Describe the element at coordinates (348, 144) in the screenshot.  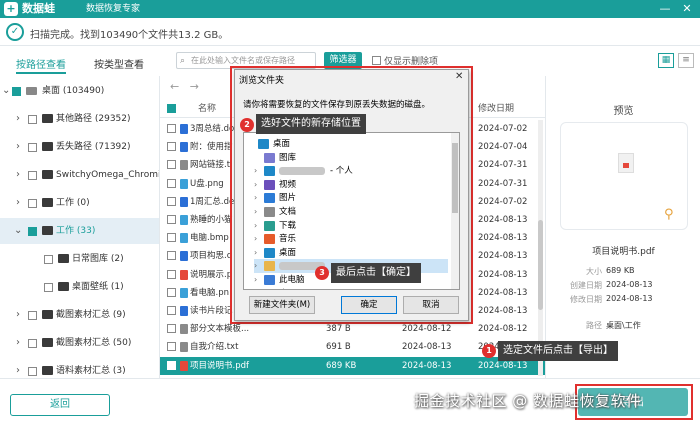
I see `dialog-folder-item: 桌面` at that location.